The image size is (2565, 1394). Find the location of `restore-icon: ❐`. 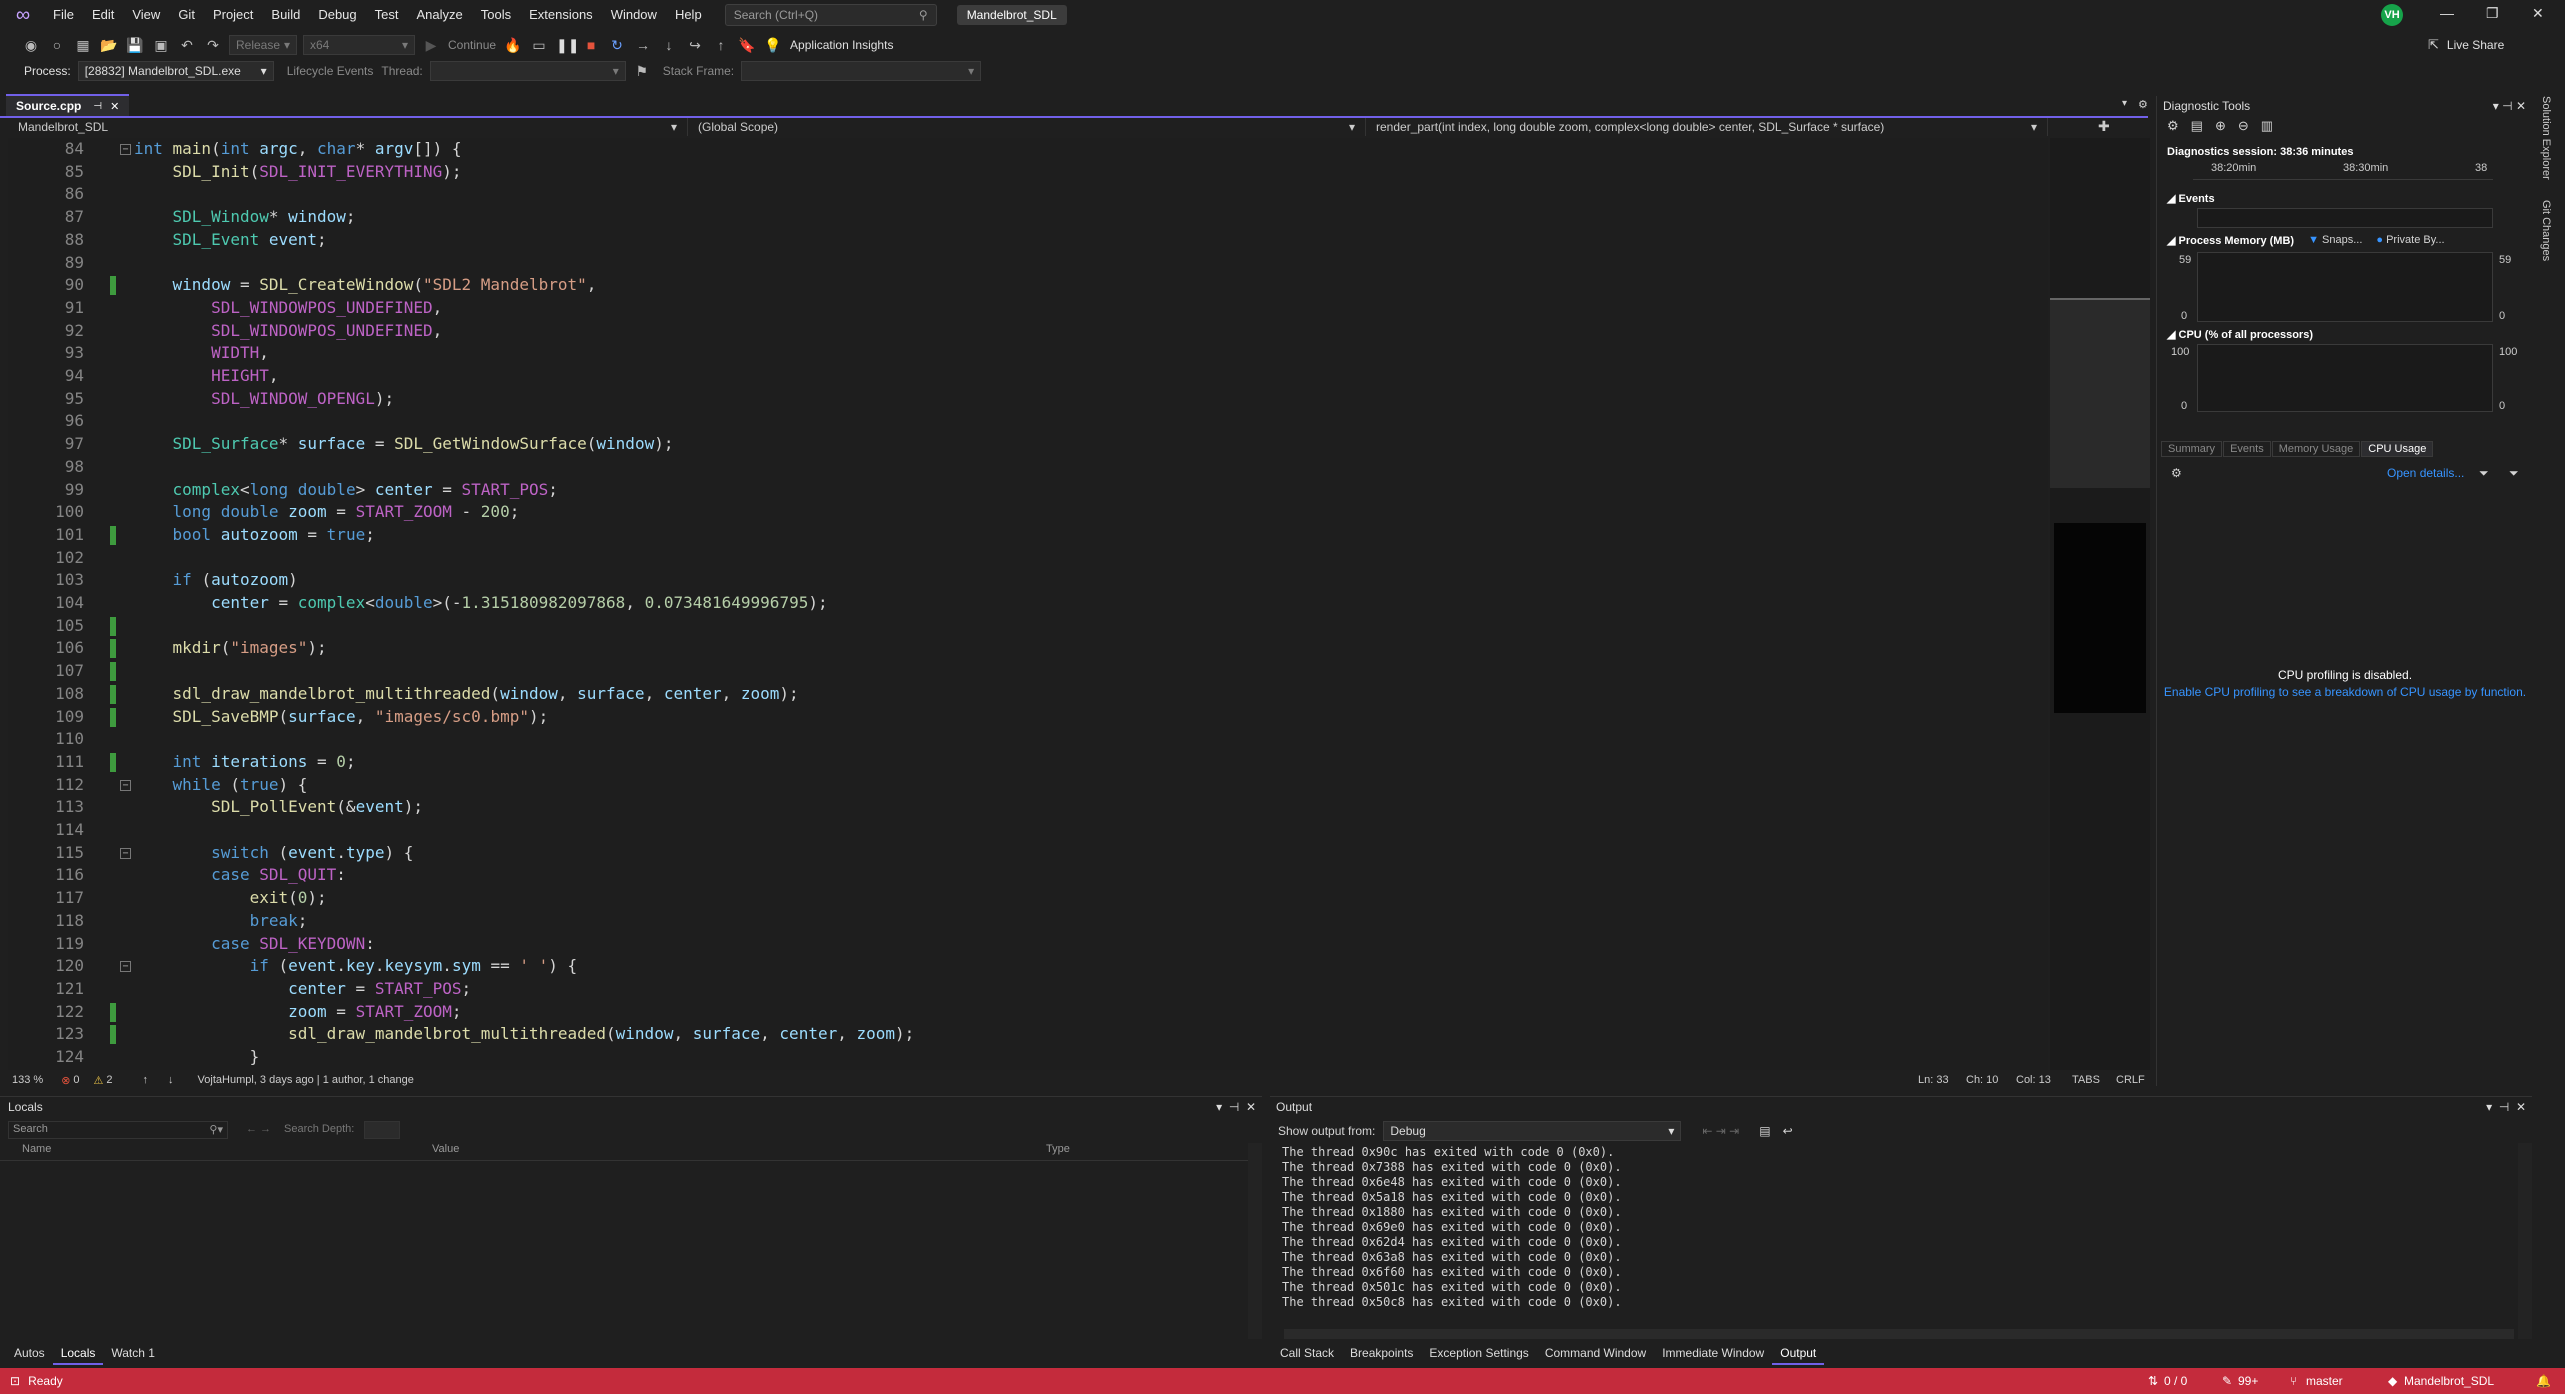

restore-icon: ❐ is located at coordinates (2492, 13).